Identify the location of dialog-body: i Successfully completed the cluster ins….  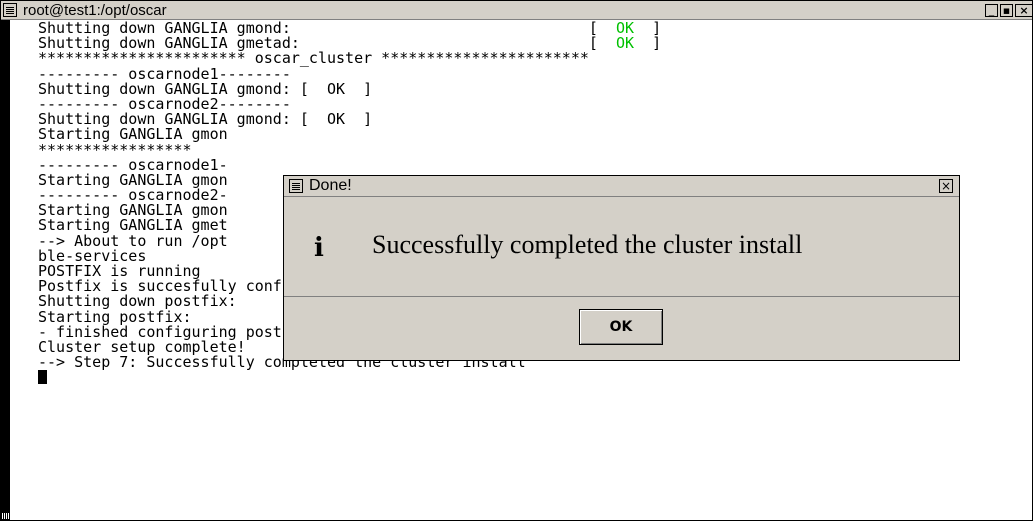
(621, 247).